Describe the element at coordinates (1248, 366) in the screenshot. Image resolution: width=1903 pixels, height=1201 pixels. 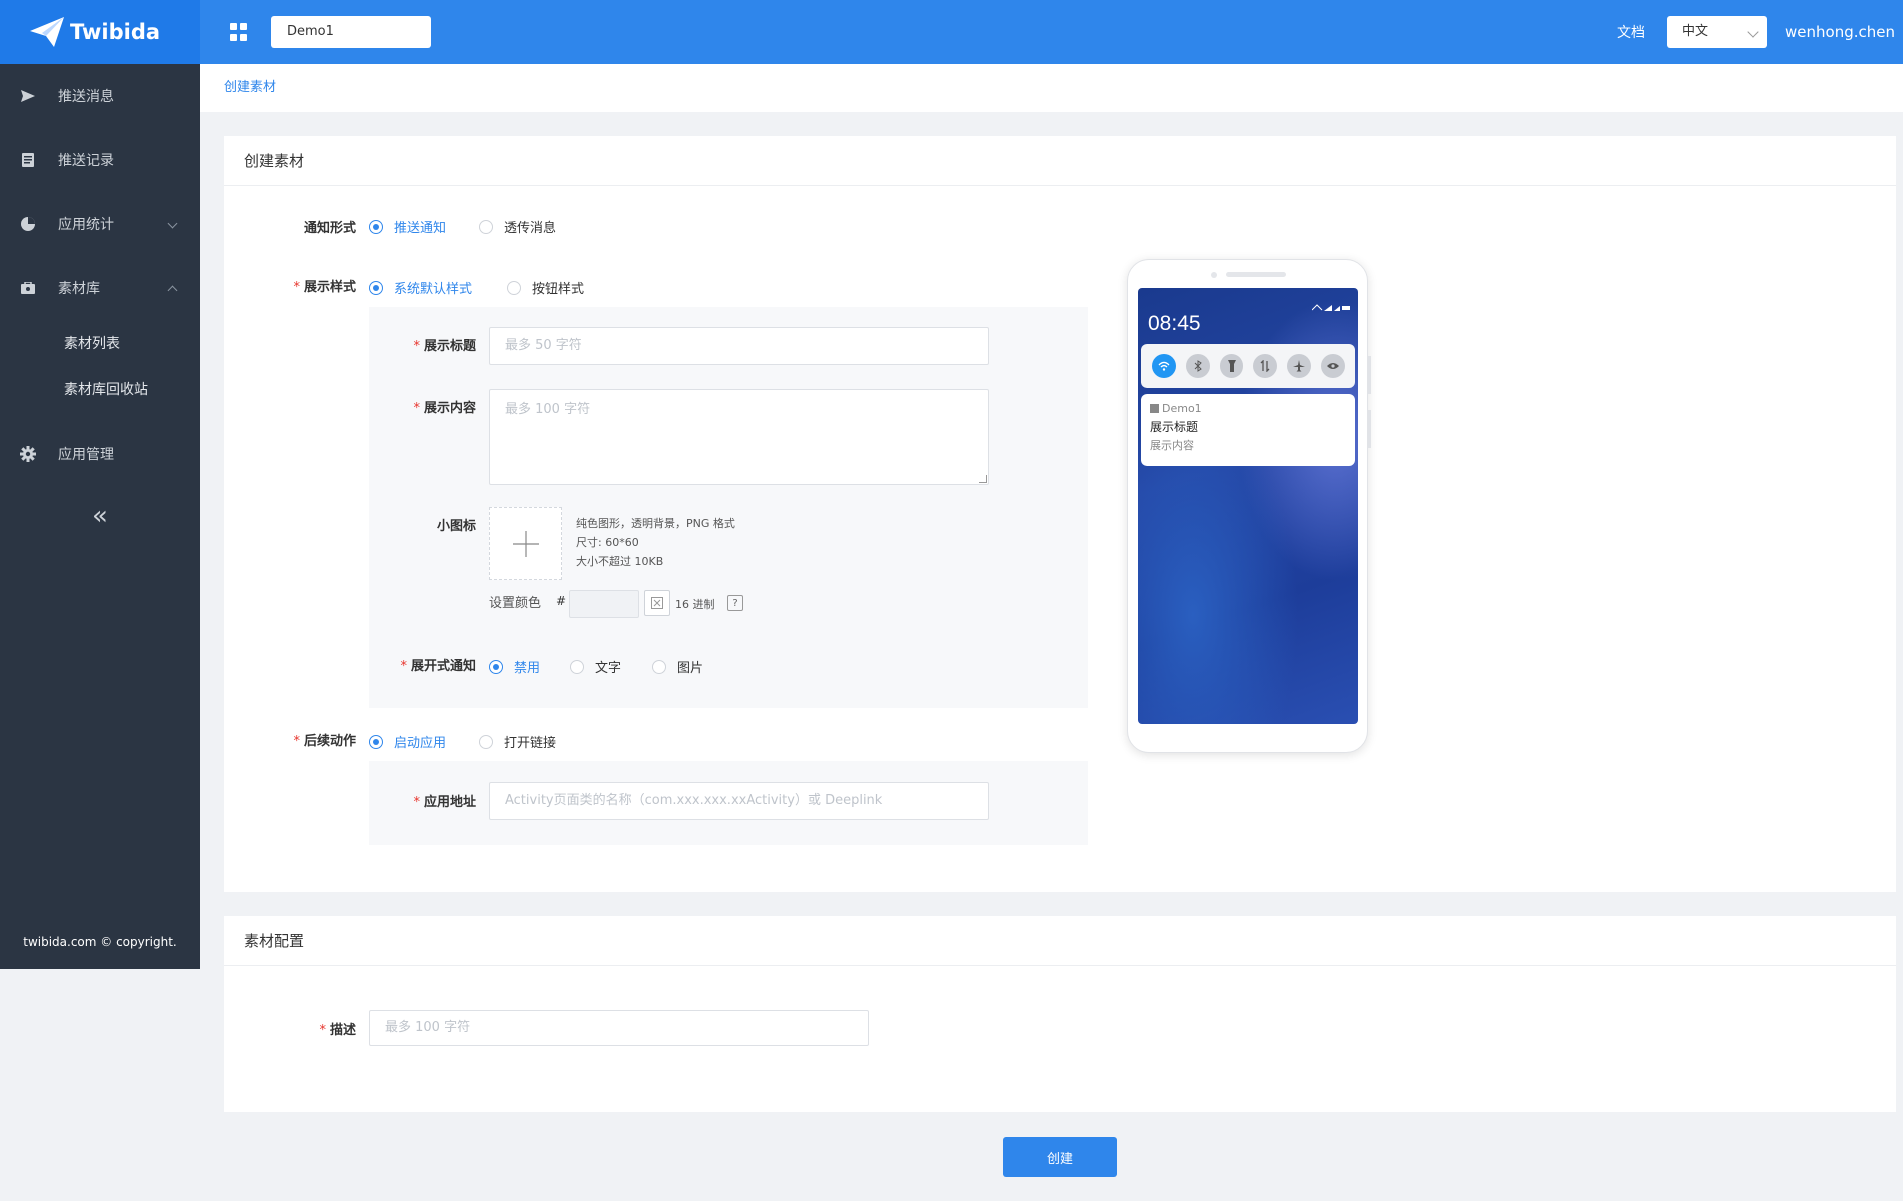
I see `quick-settings-panel` at that location.